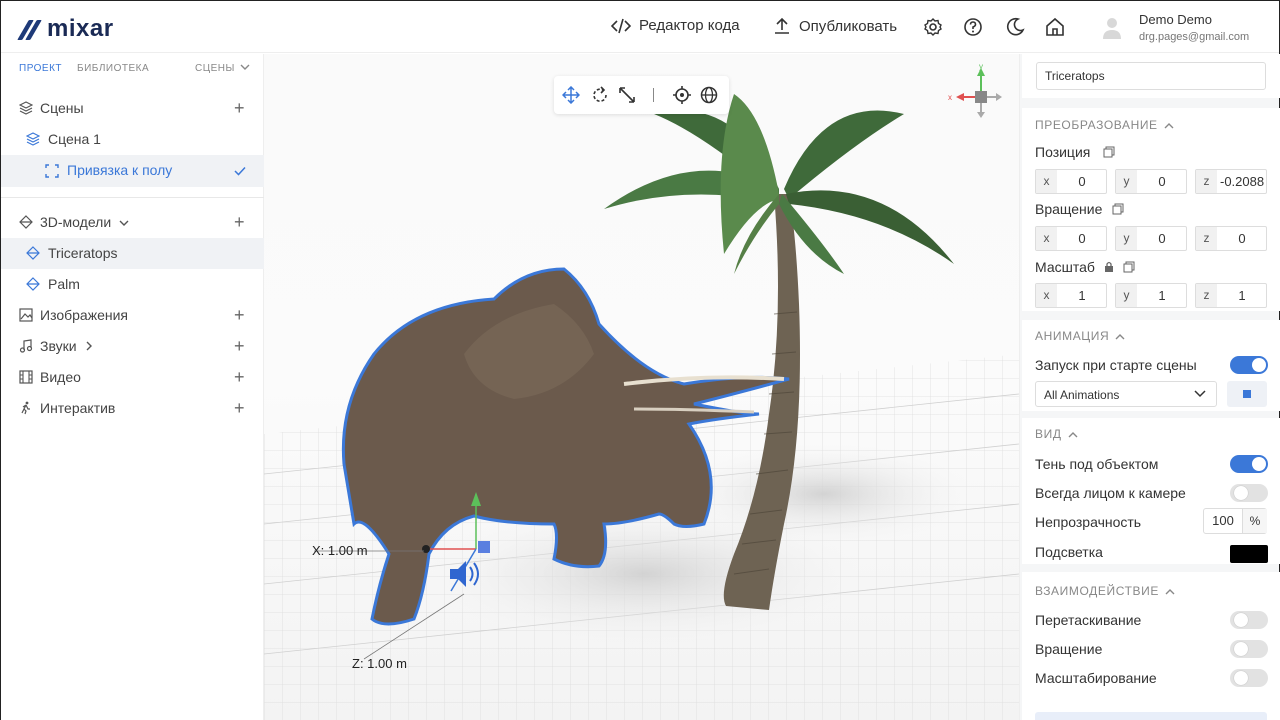 This screenshot has height=720, width=1280. Describe the element at coordinates (1151, 238) in the screenshot. I see `rotation-y-field: y0` at that location.